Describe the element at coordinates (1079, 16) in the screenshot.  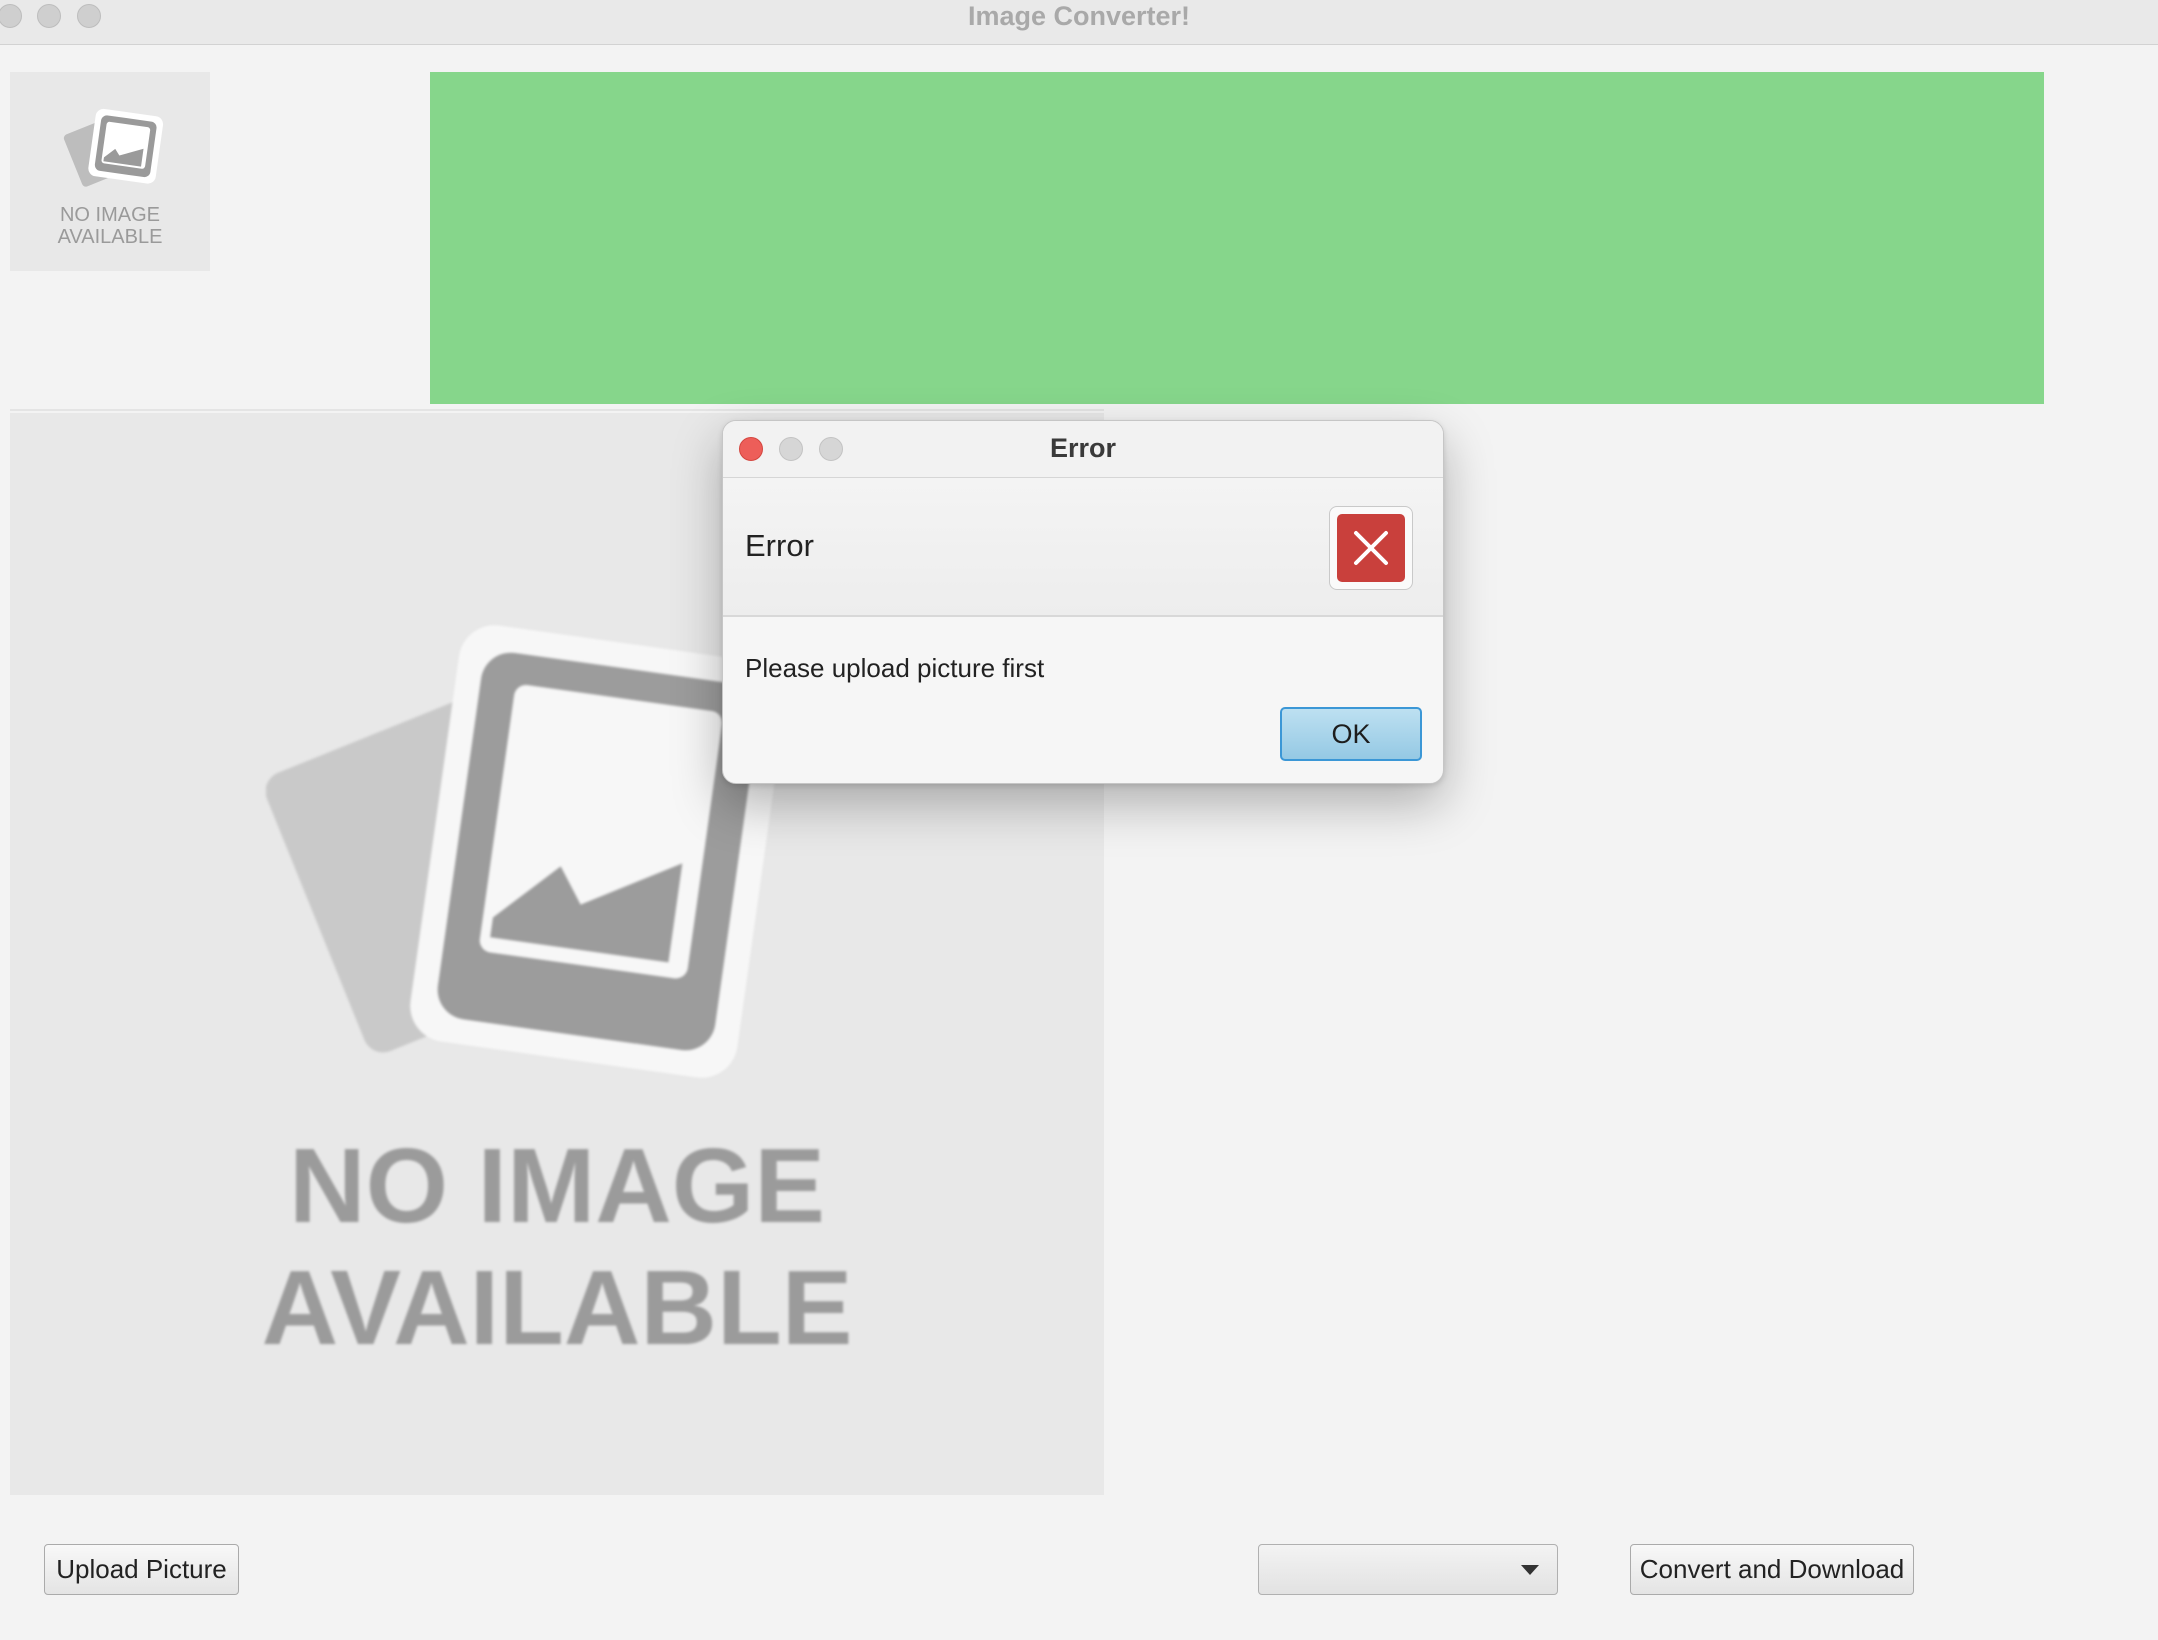
I see `window-title: Image Converter!` at that location.